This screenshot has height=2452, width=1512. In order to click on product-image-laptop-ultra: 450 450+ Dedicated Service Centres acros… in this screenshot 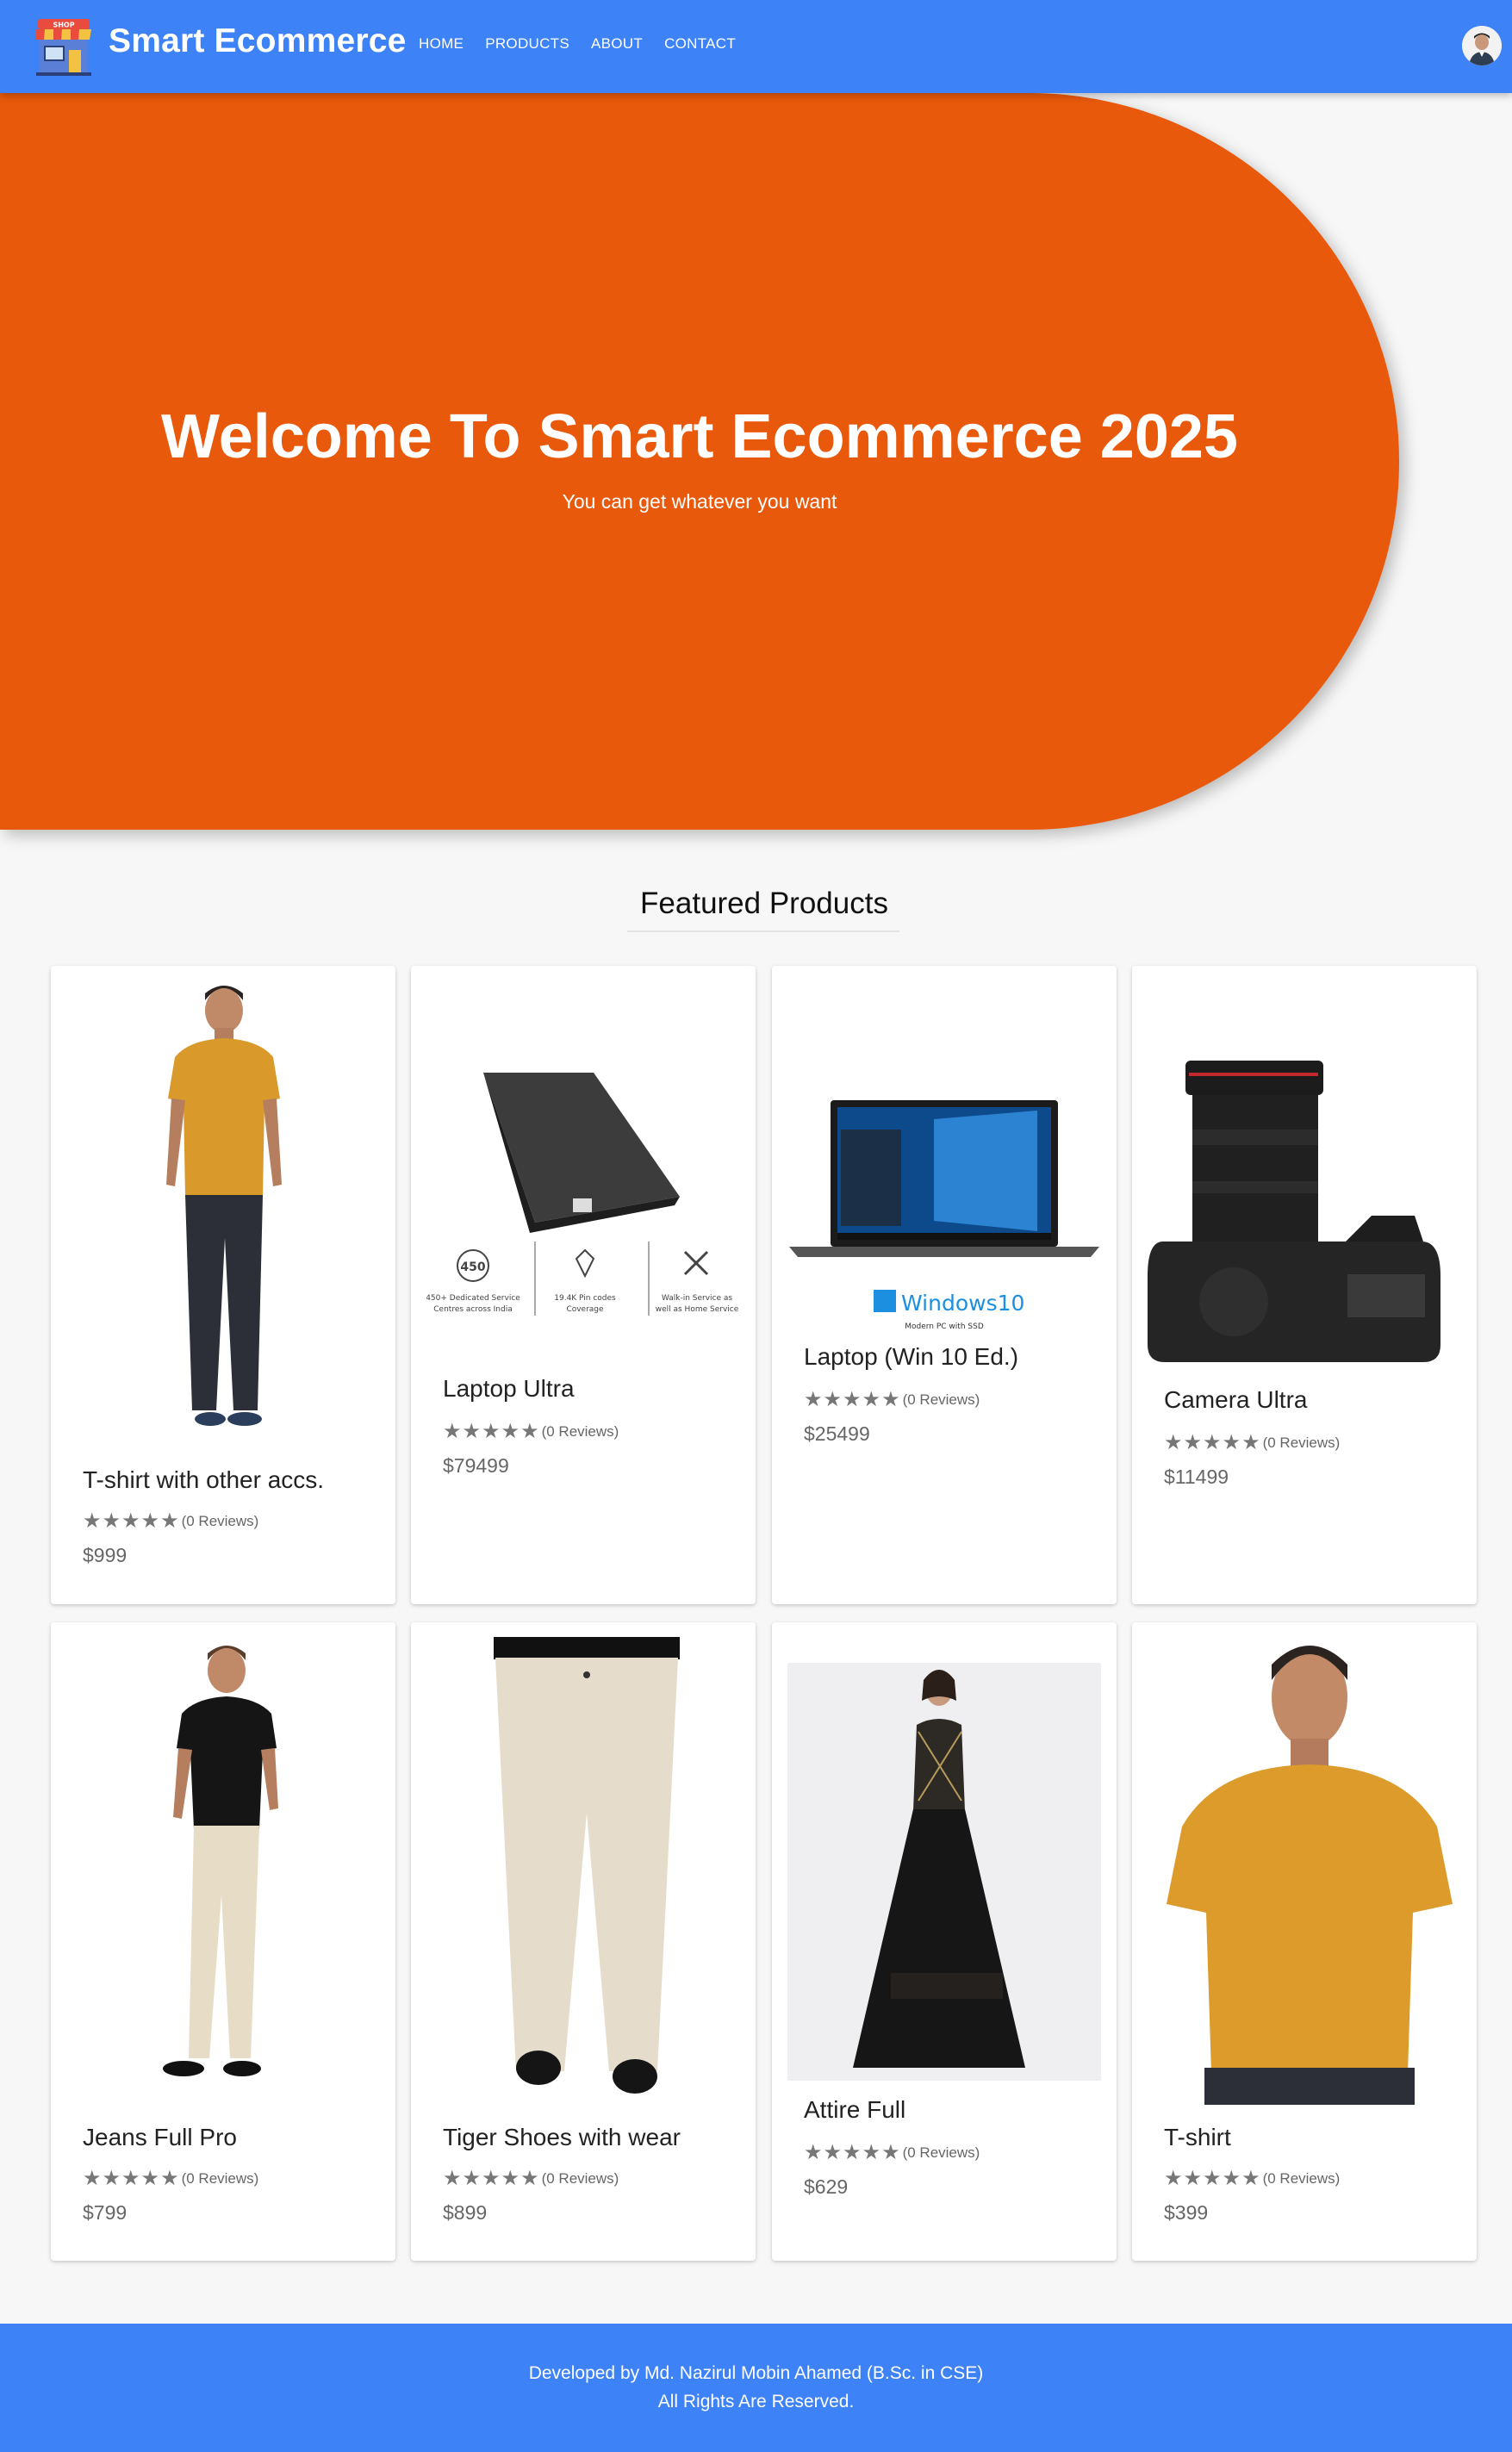, I will do `click(583, 1211)`.